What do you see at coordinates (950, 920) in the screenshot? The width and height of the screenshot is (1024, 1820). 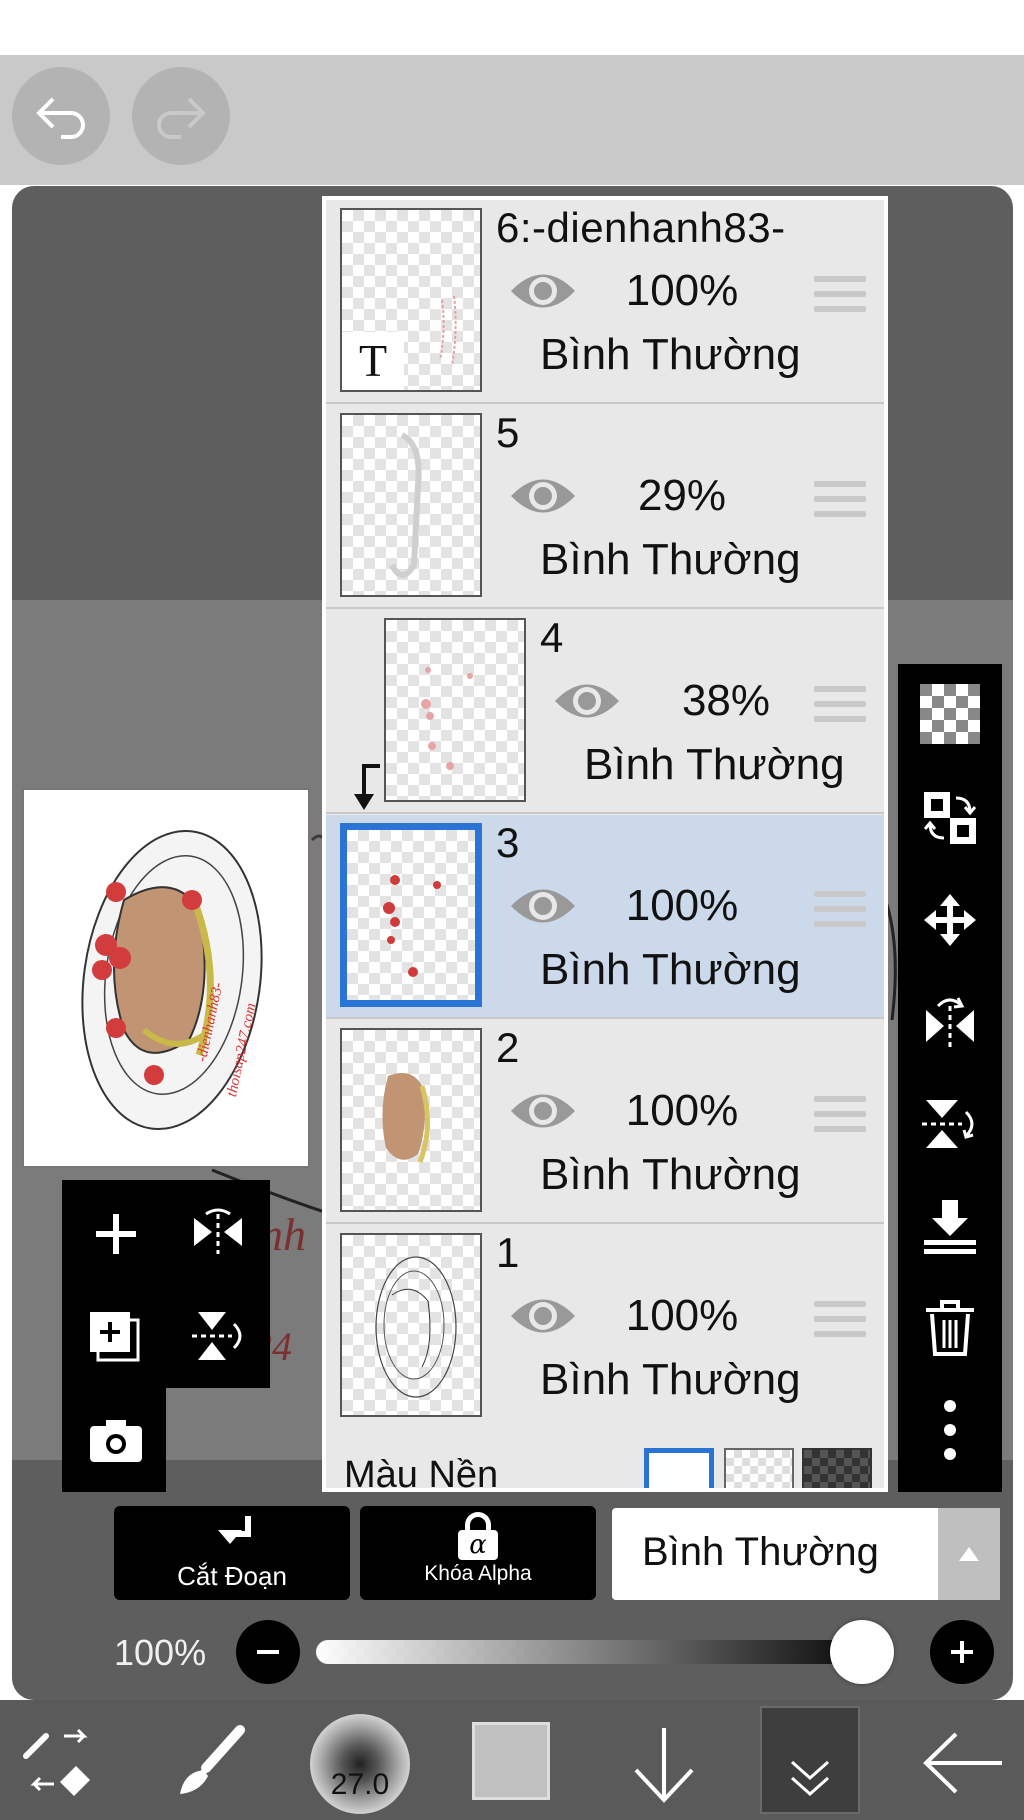 I see `move-layer-button` at bounding box center [950, 920].